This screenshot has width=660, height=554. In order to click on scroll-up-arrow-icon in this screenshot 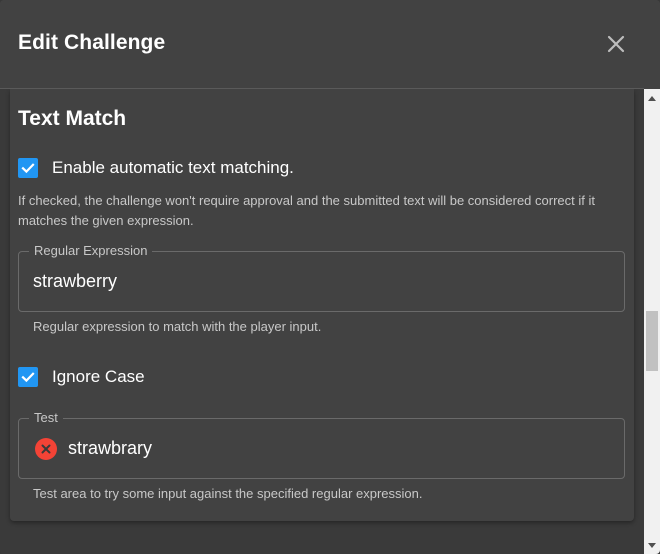, I will do `click(652, 97)`.